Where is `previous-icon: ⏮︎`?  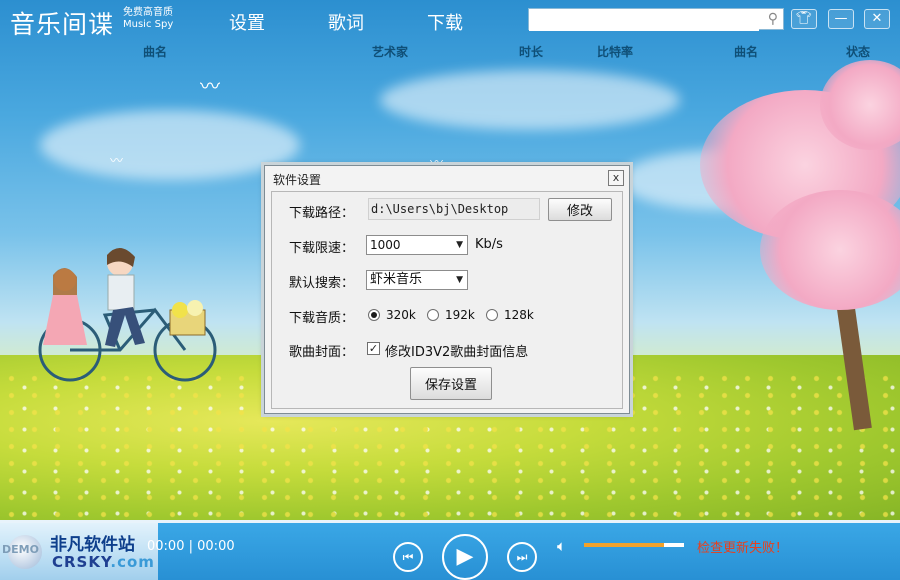 previous-icon: ⏮︎ is located at coordinates (408, 557).